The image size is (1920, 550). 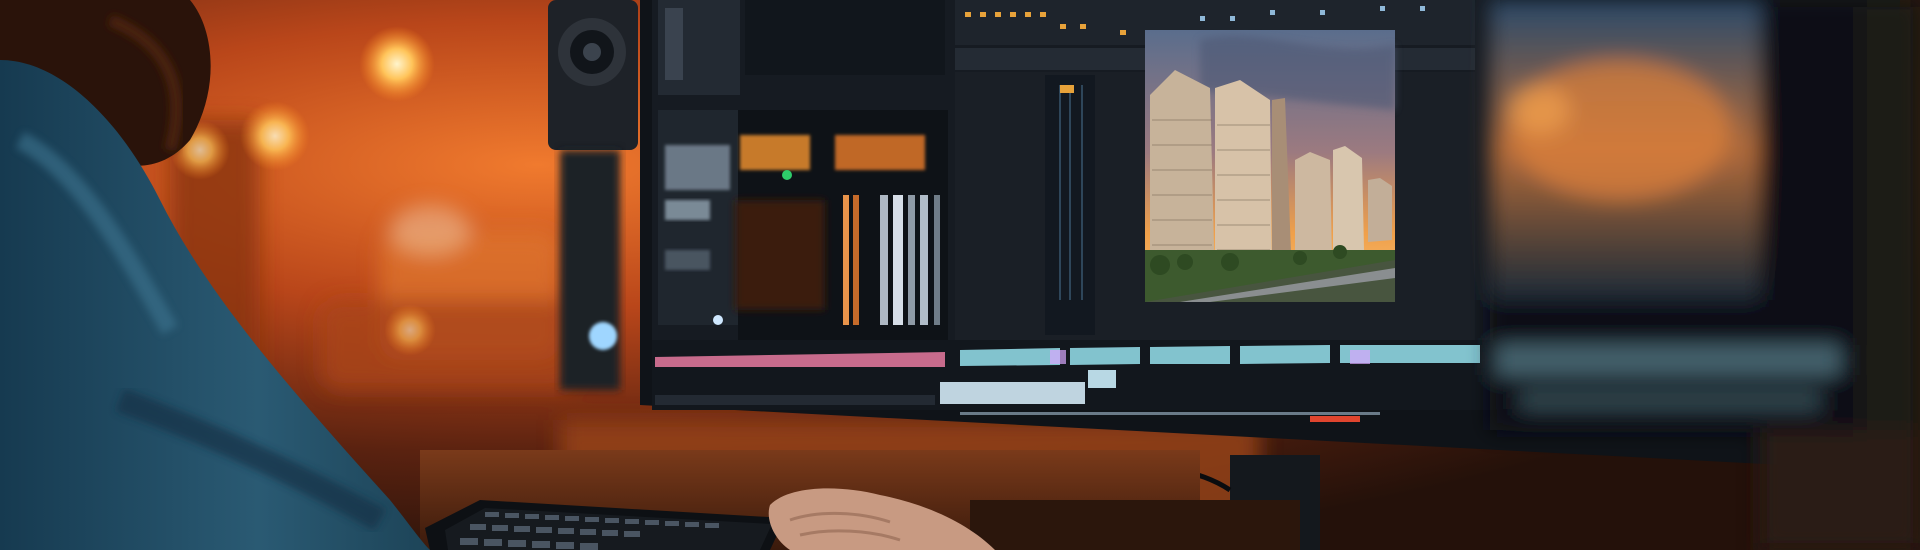 I want to click on timeline-panel, so click(x=1077, y=381).